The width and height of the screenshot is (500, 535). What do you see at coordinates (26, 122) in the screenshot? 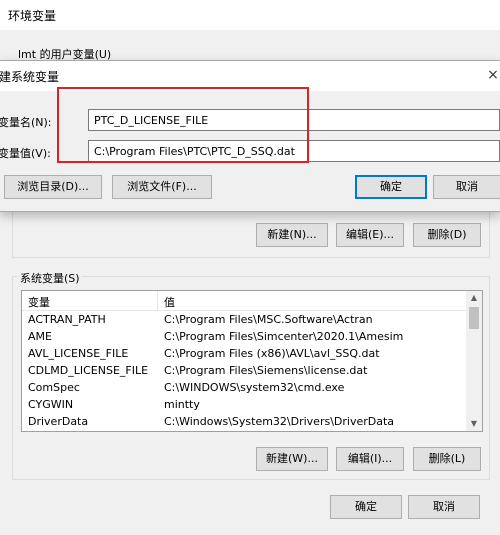
I see `variable-name-label: 变量名(N):` at bounding box center [26, 122].